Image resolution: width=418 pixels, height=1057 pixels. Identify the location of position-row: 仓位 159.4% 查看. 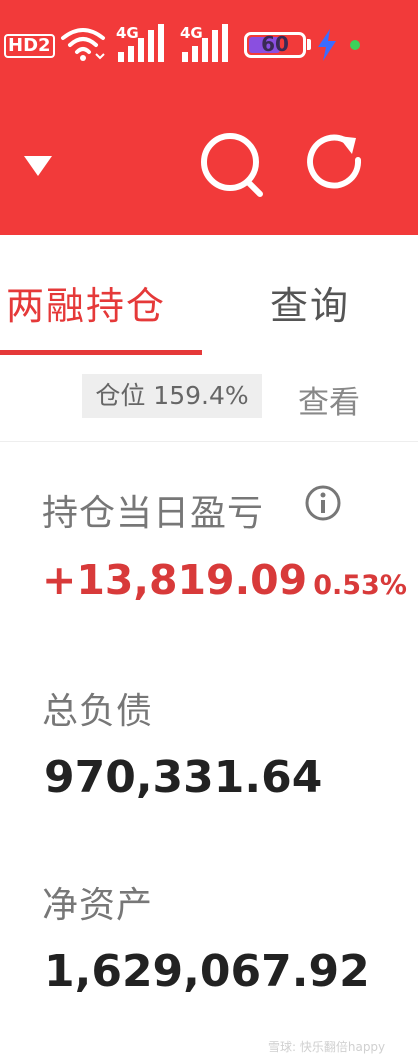
(209, 398).